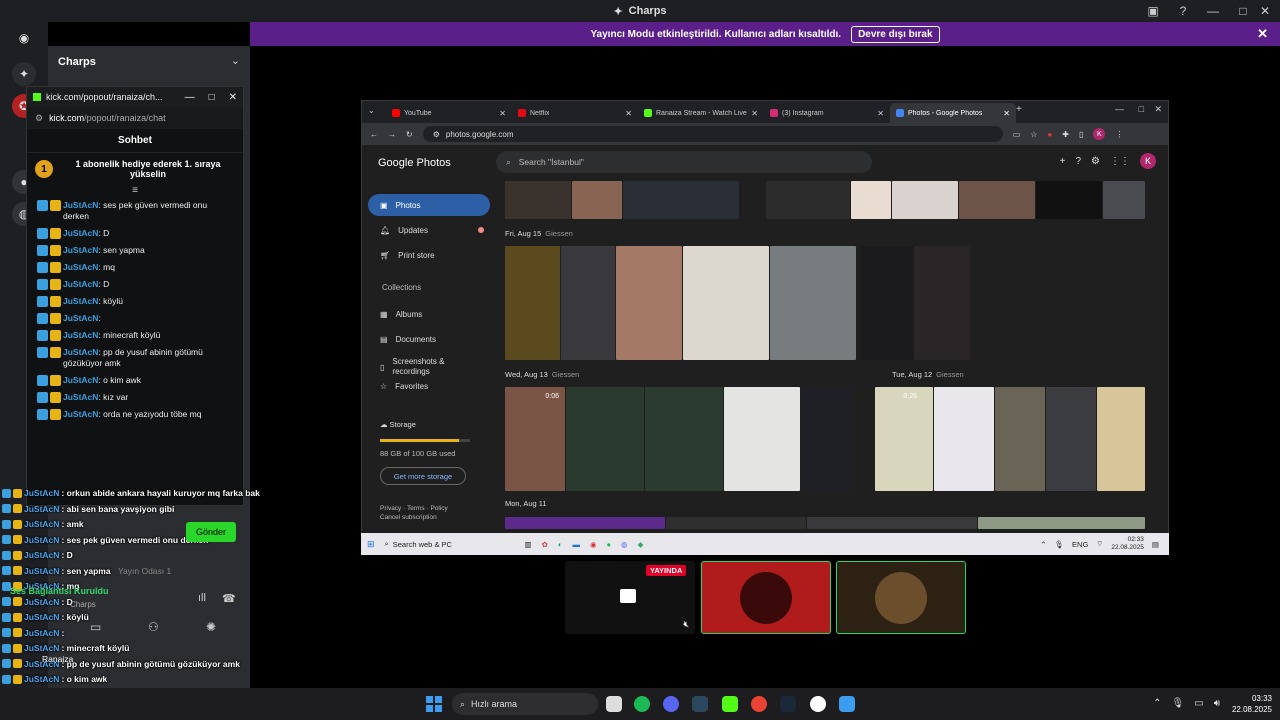 The width and height of the screenshot is (1280, 720). I want to click on explorer-icon: ▬, so click(576, 544).